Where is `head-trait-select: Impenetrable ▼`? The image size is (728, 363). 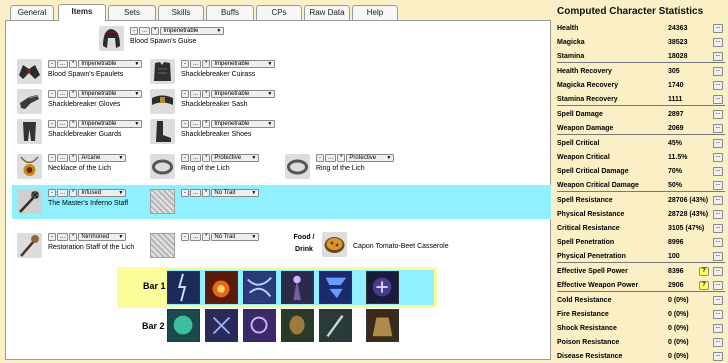
head-trait-select: Impenetrable ▼ is located at coordinates (192, 31).